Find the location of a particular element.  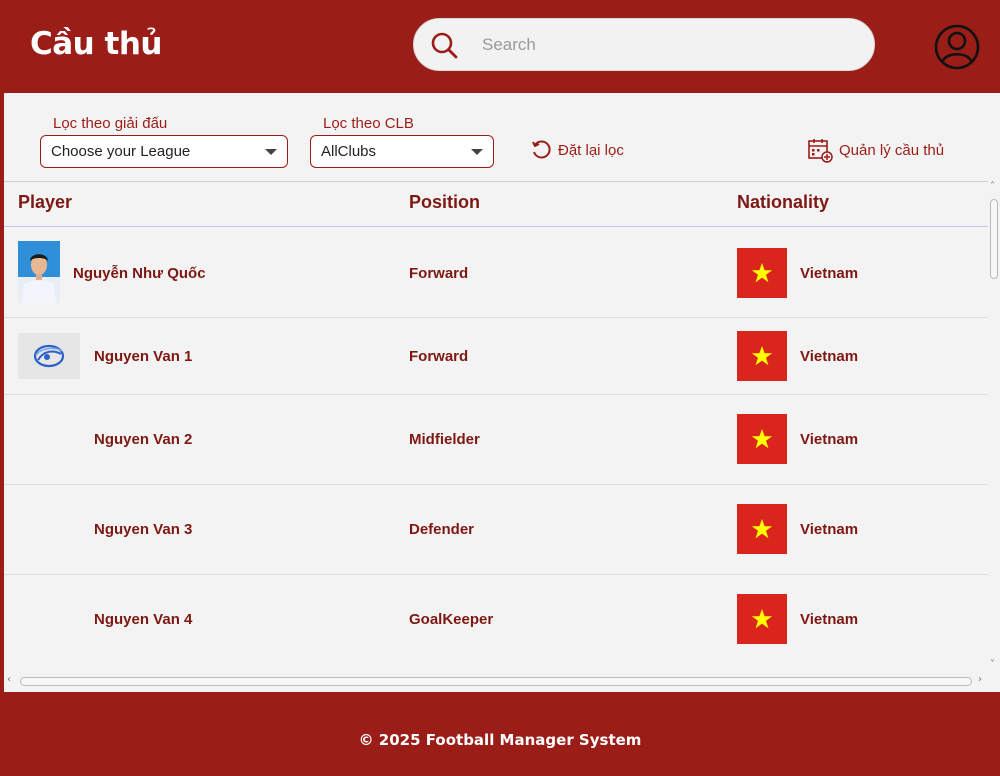

league-select: Choose your League is located at coordinates (164, 151).